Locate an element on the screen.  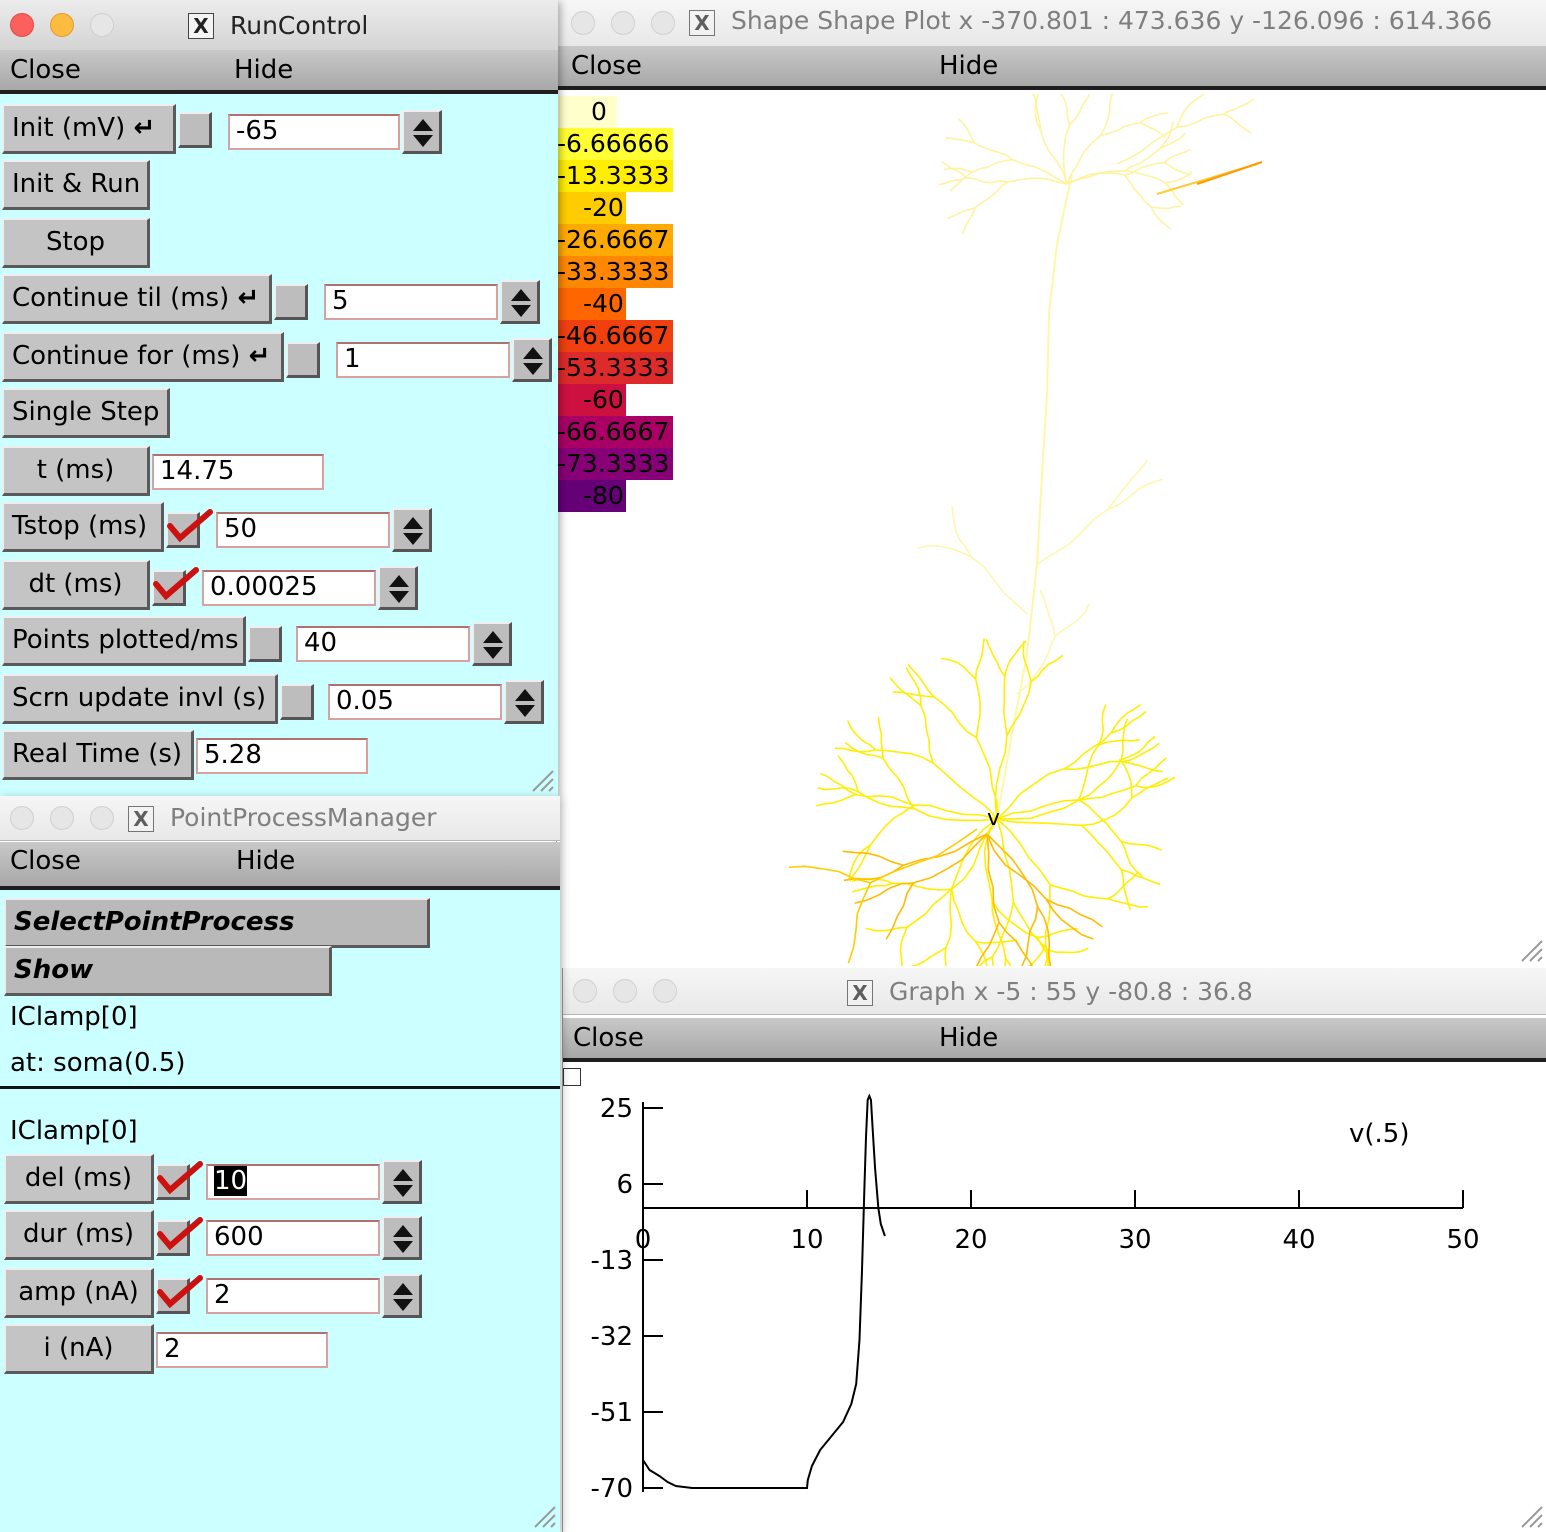
dt-button: dt (ms) is located at coordinates (76, 585).